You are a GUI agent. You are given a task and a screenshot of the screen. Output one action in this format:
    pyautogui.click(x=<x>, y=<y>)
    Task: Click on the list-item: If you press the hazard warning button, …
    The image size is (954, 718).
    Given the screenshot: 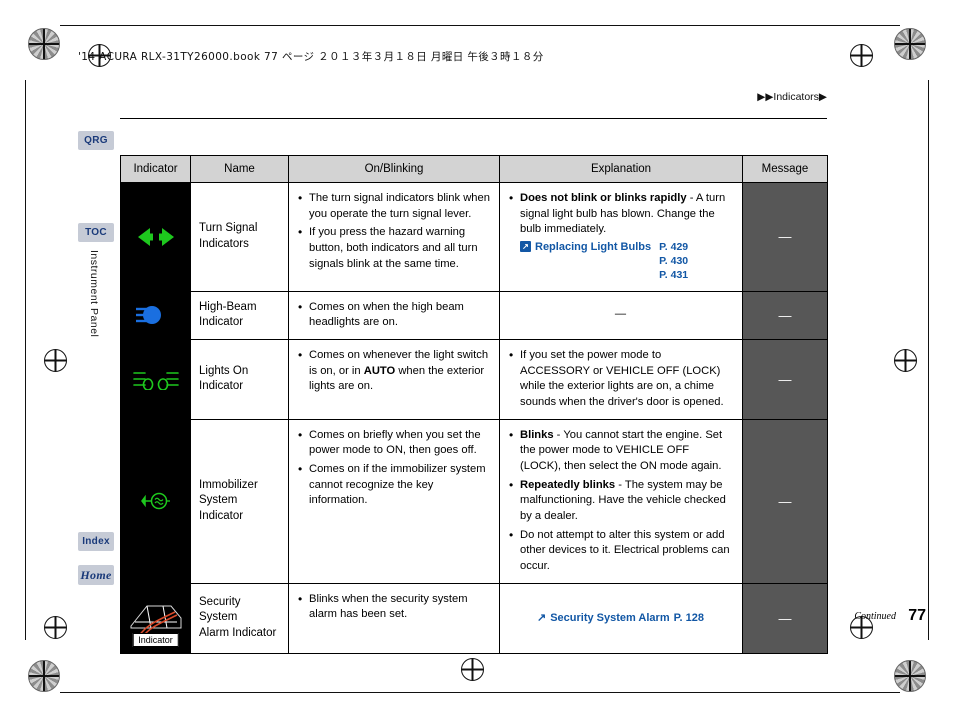 What is the action you would take?
    pyautogui.click(x=394, y=248)
    